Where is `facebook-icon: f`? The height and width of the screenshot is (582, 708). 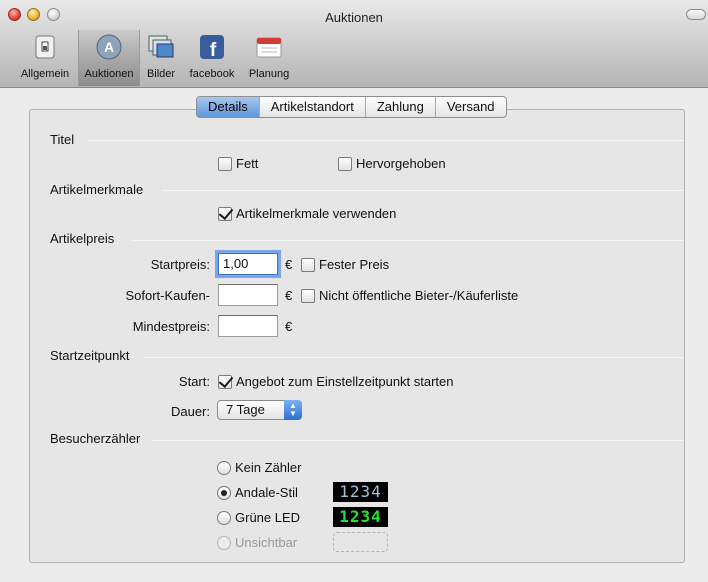 facebook-icon: f is located at coordinates (212, 48).